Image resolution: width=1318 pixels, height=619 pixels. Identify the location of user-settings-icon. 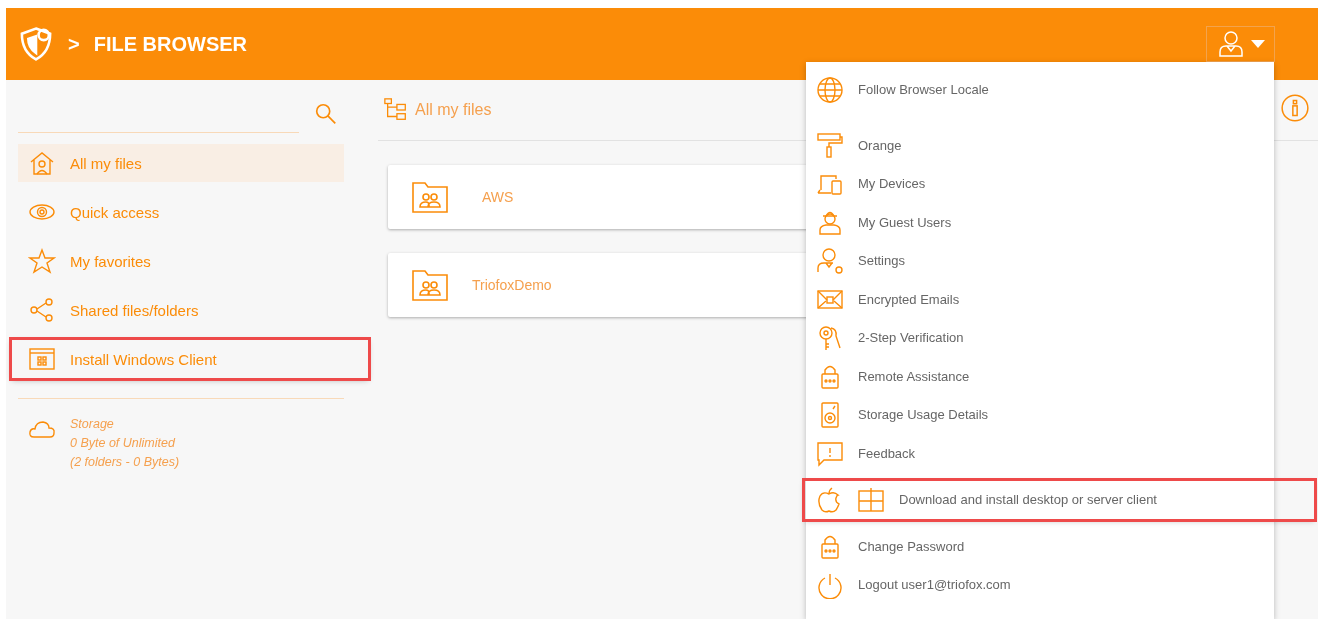
(830, 260).